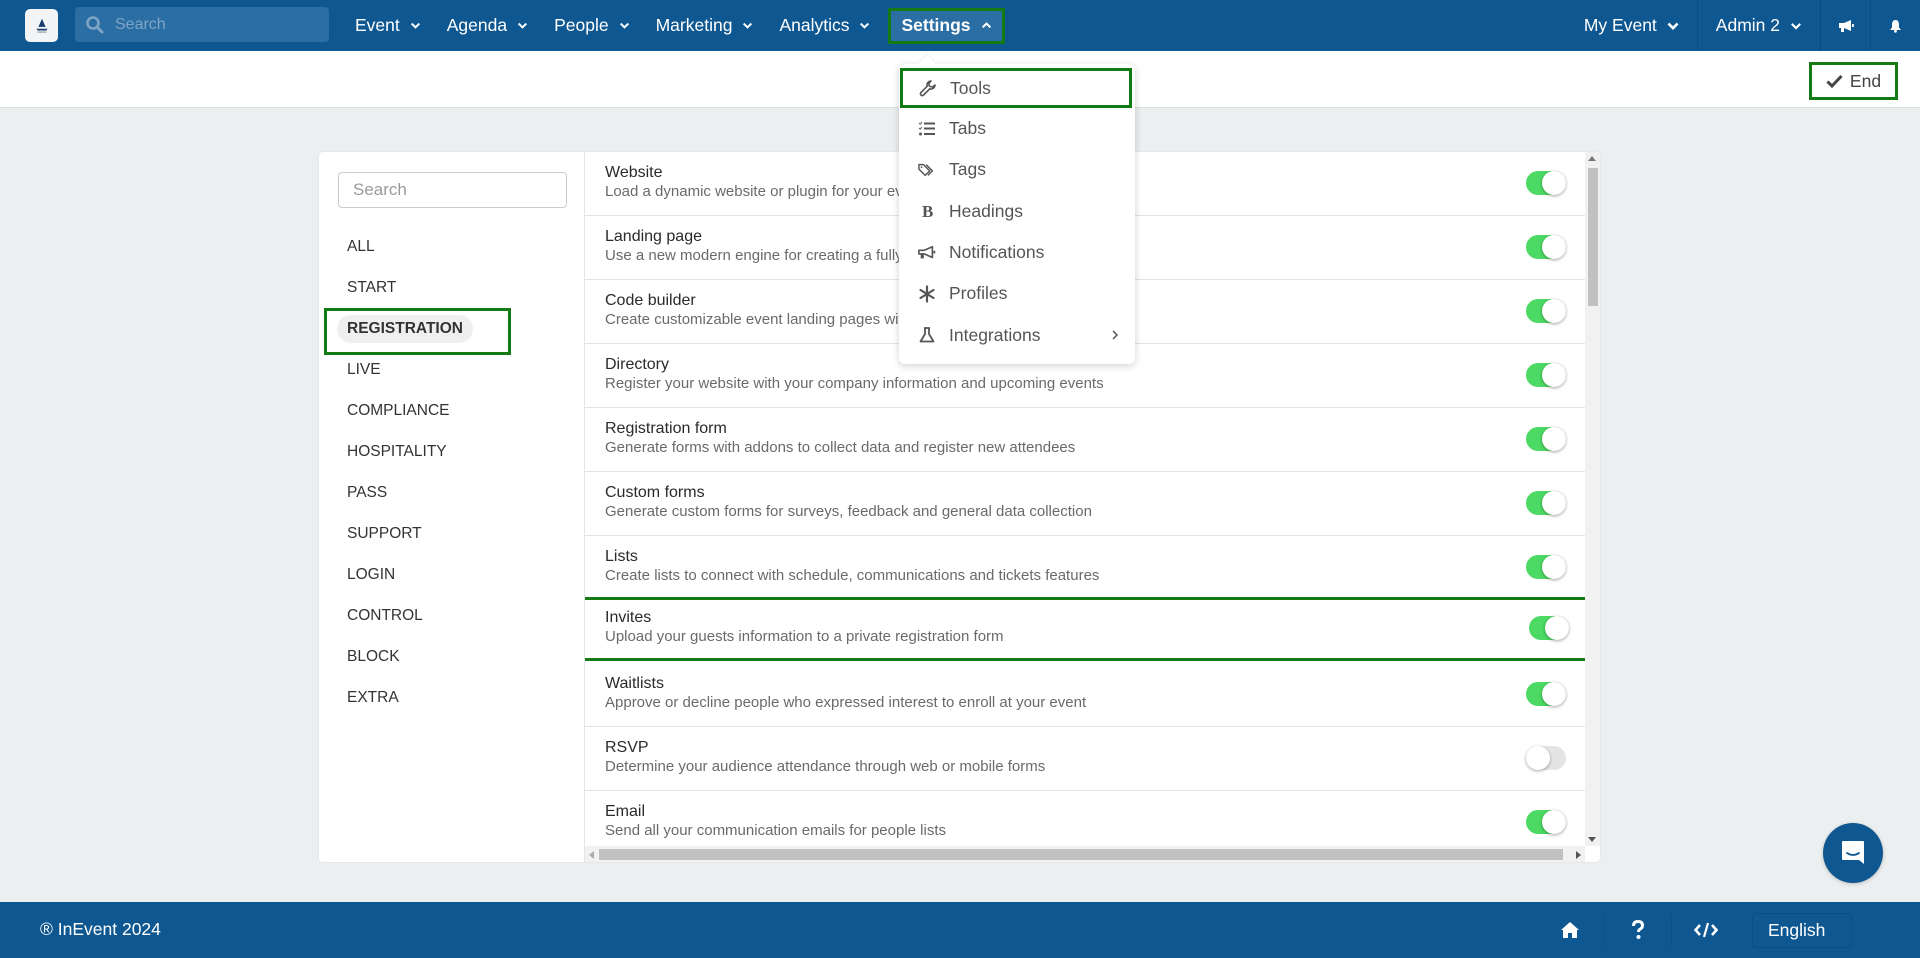 The height and width of the screenshot is (958, 1920). Describe the element at coordinates (928, 88) in the screenshot. I see `wrench-icon` at that location.